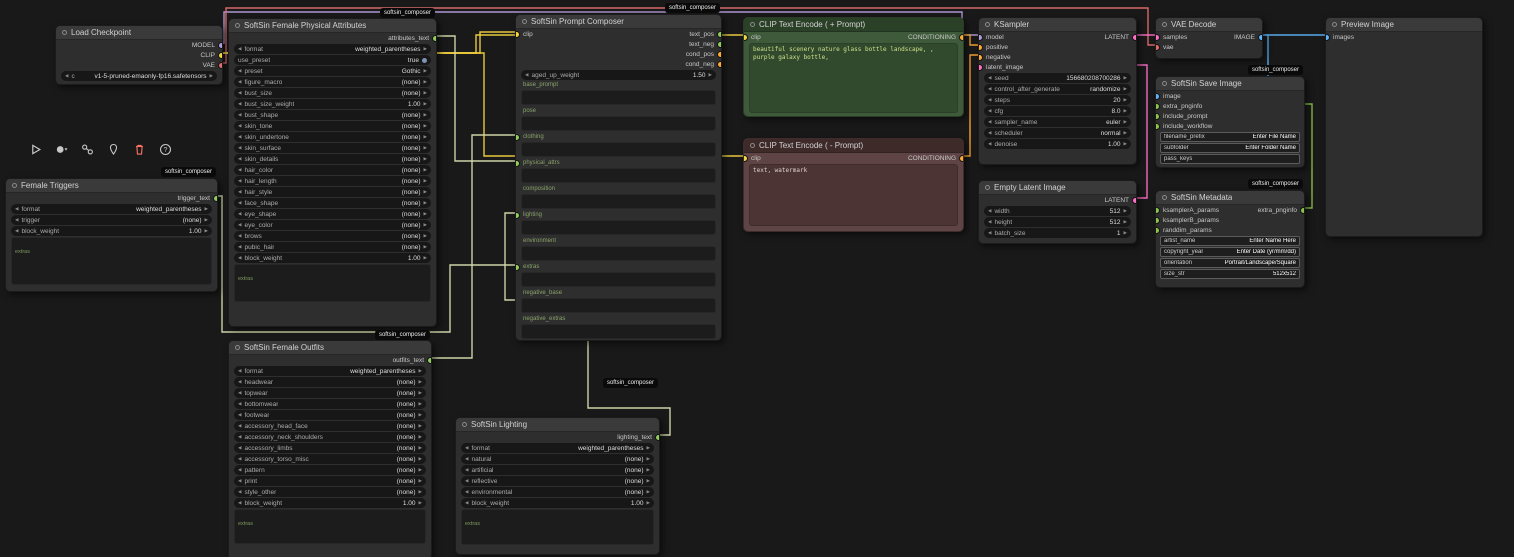 The width and height of the screenshot is (1514, 557). What do you see at coordinates (1057, 25) in the screenshot?
I see `node-title-bar: KSampler` at bounding box center [1057, 25].